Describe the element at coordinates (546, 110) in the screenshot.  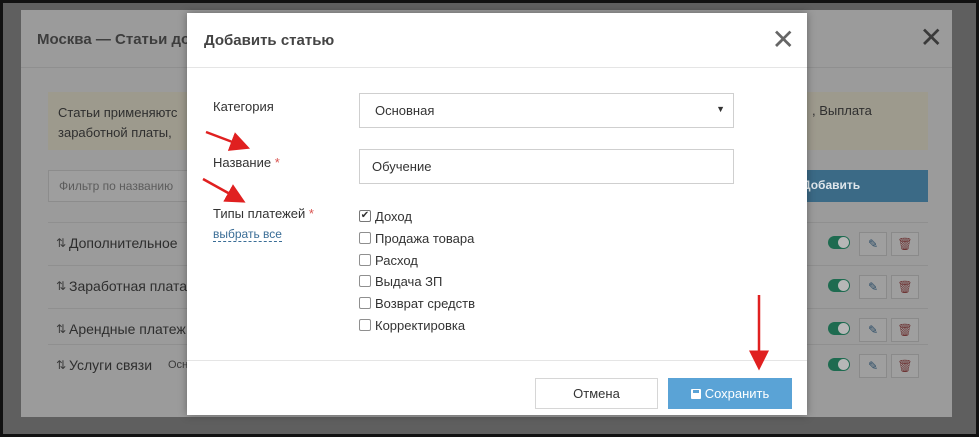
I see `category-select: Основная ▼` at that location.